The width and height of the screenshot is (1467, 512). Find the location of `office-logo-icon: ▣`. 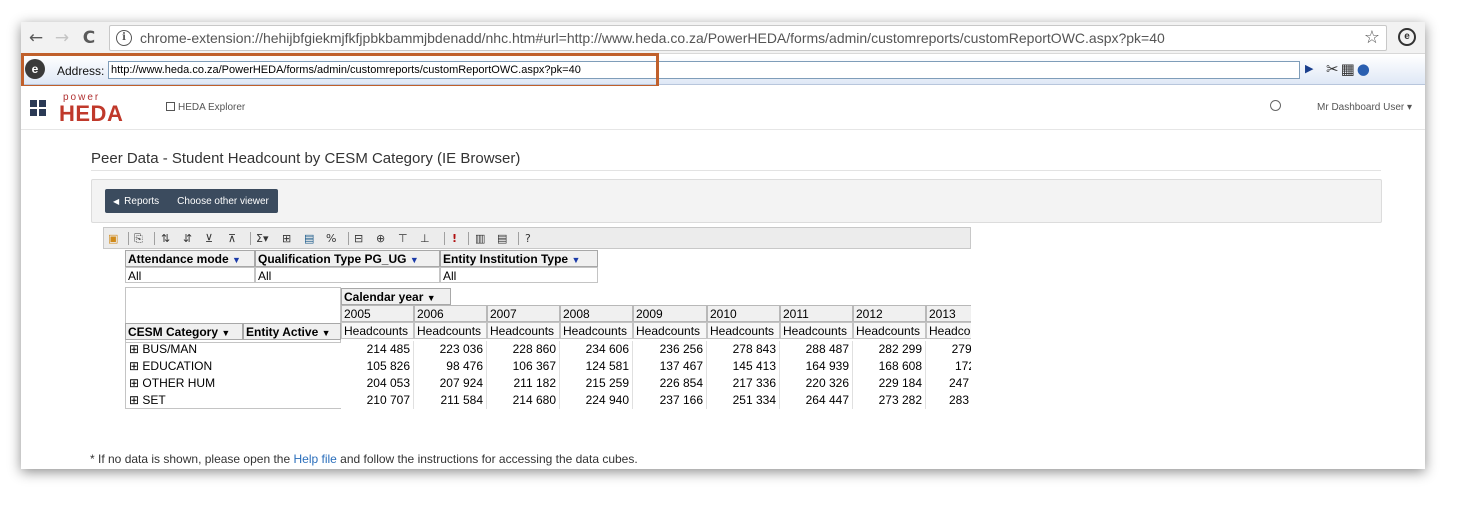

office-logo-icon: ▣ is located at coordinates (113, 238).